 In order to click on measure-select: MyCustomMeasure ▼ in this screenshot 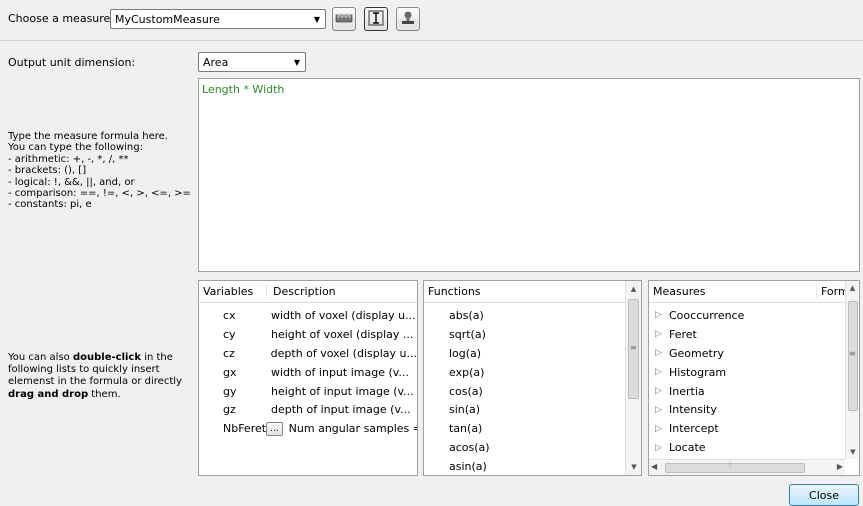, I will do `click(218, 19)`.